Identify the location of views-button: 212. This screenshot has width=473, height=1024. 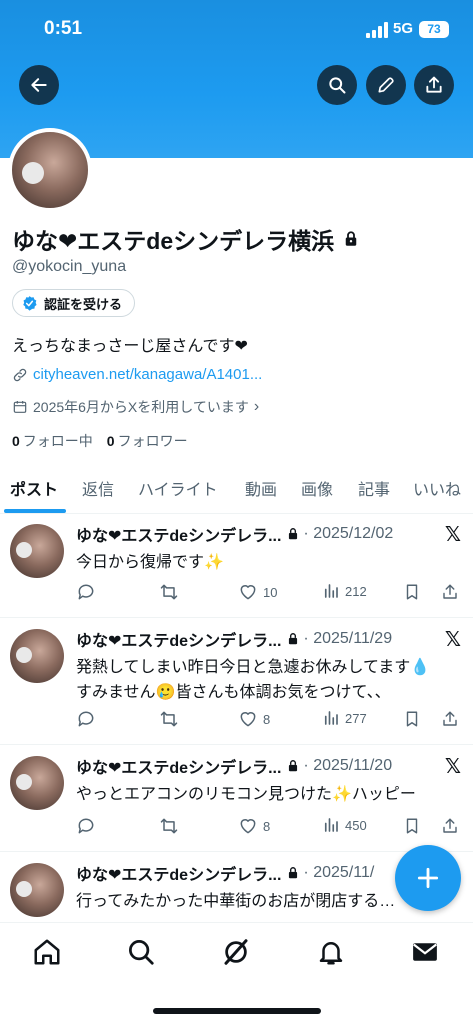
(344, 591).